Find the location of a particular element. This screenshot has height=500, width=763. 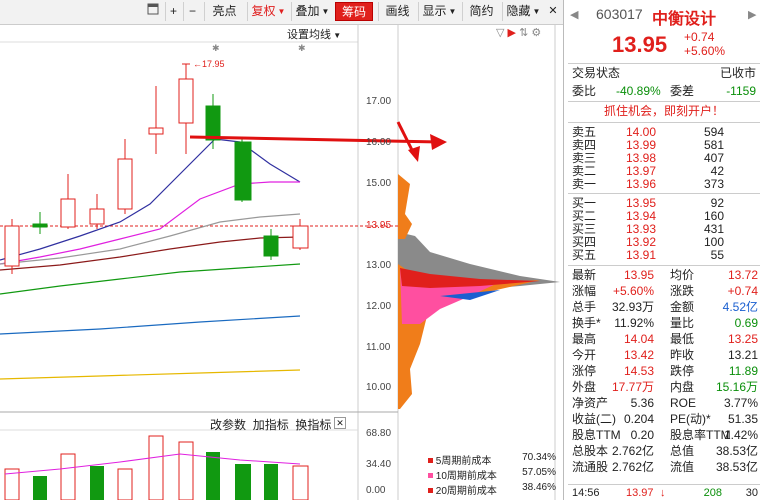

stat-value: 0.20 is located at coordinates (642, 435).